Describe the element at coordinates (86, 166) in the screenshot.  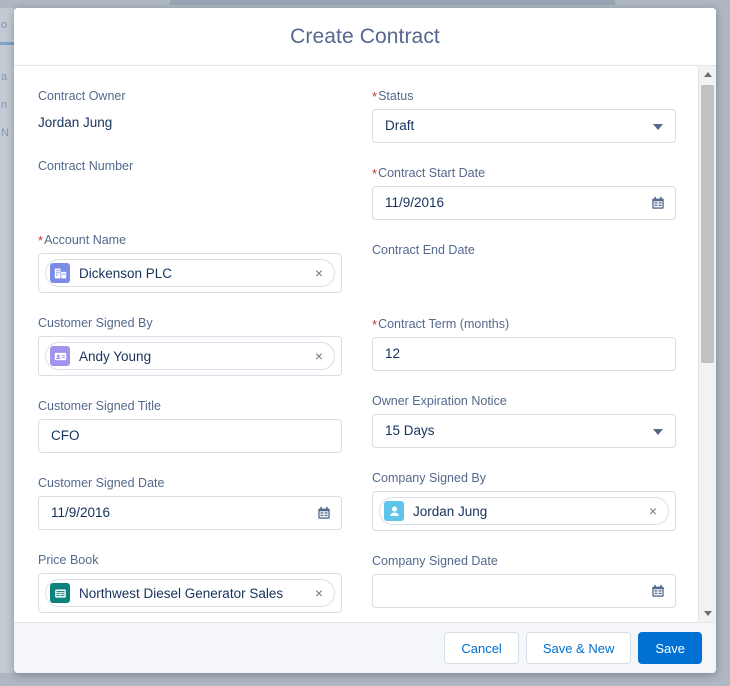
I see `contract-number-label-text: Contract Number` at that location.